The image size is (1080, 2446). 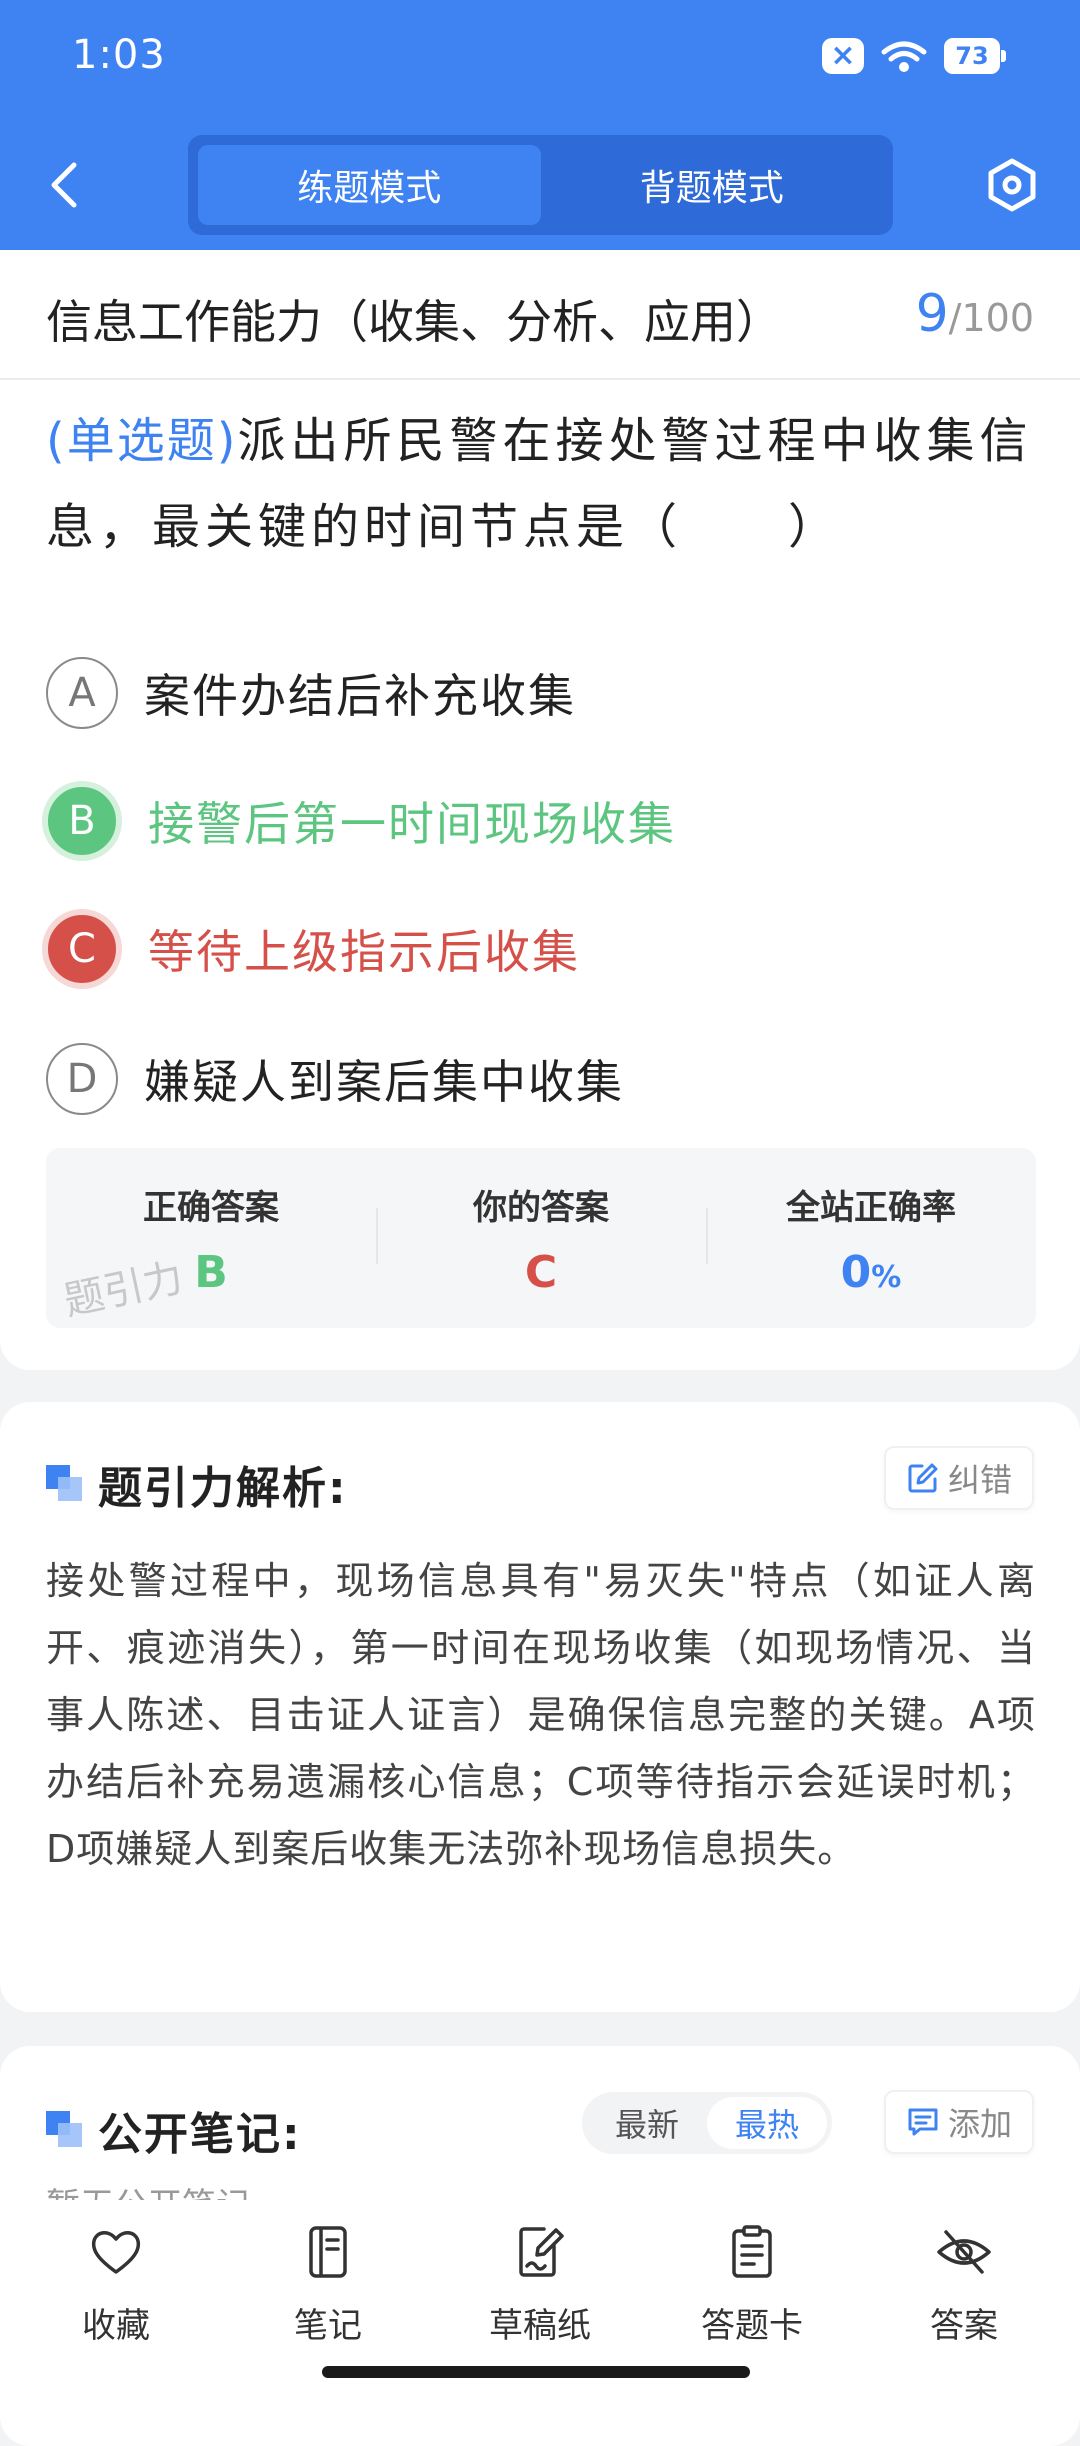 I want to click on option-c: C 等待上级指示后收集, so click(x=311, y=949).